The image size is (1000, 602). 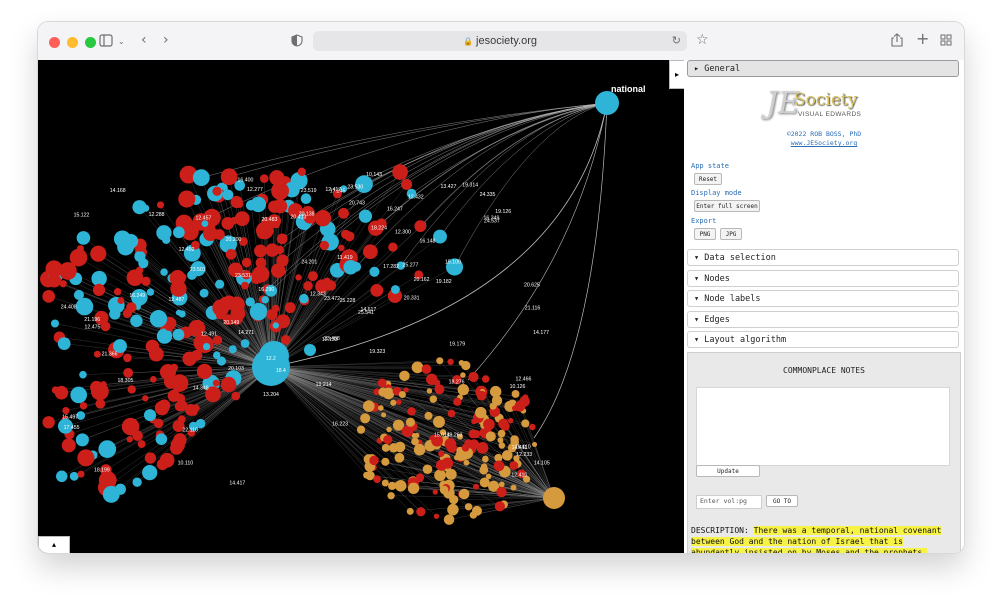 I want to click on notes-title: COMMONPLACE NOTES, so click(x=824, y=370).